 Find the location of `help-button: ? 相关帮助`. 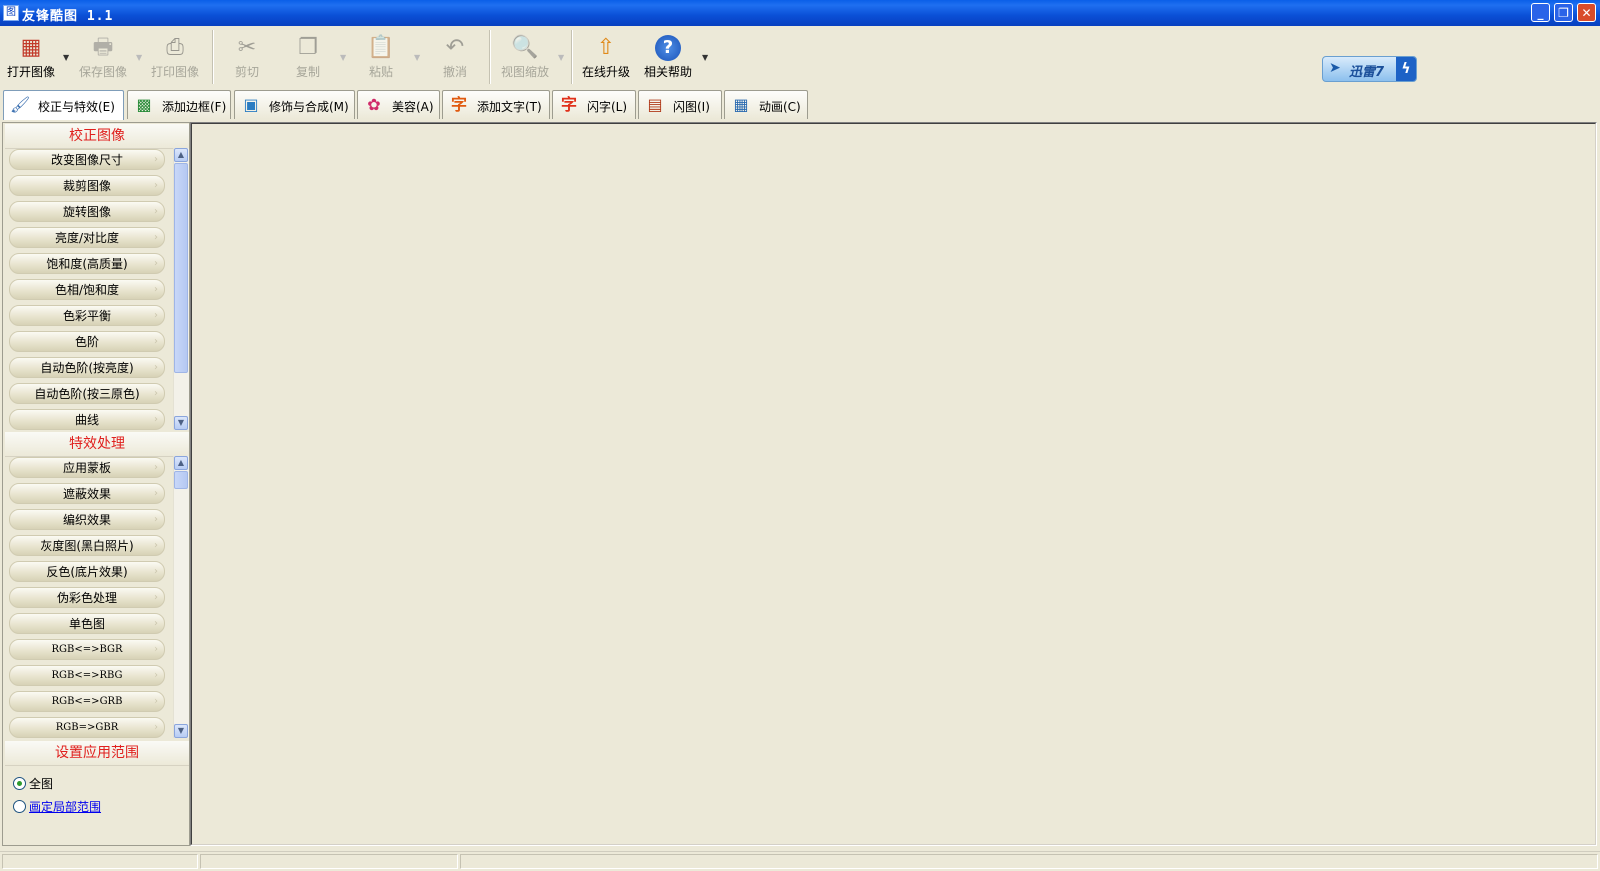

help-button: ? 相关帮助 is located at coordinates (668, 57).